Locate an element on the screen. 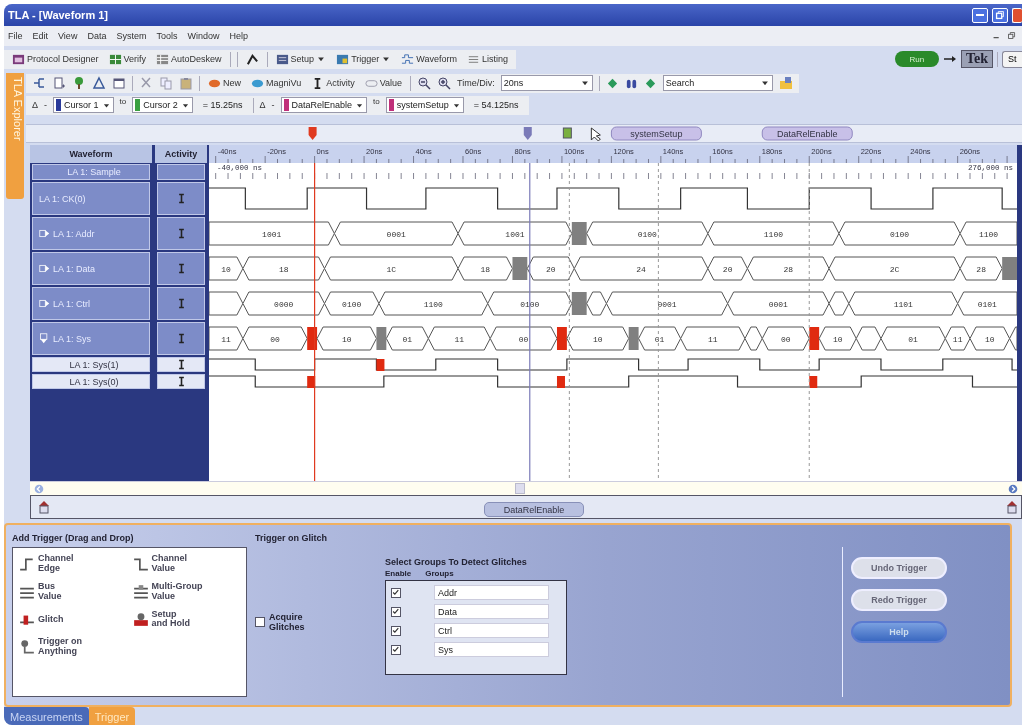  toolbar-button: MagniVu is located at coordinates (276, 83).